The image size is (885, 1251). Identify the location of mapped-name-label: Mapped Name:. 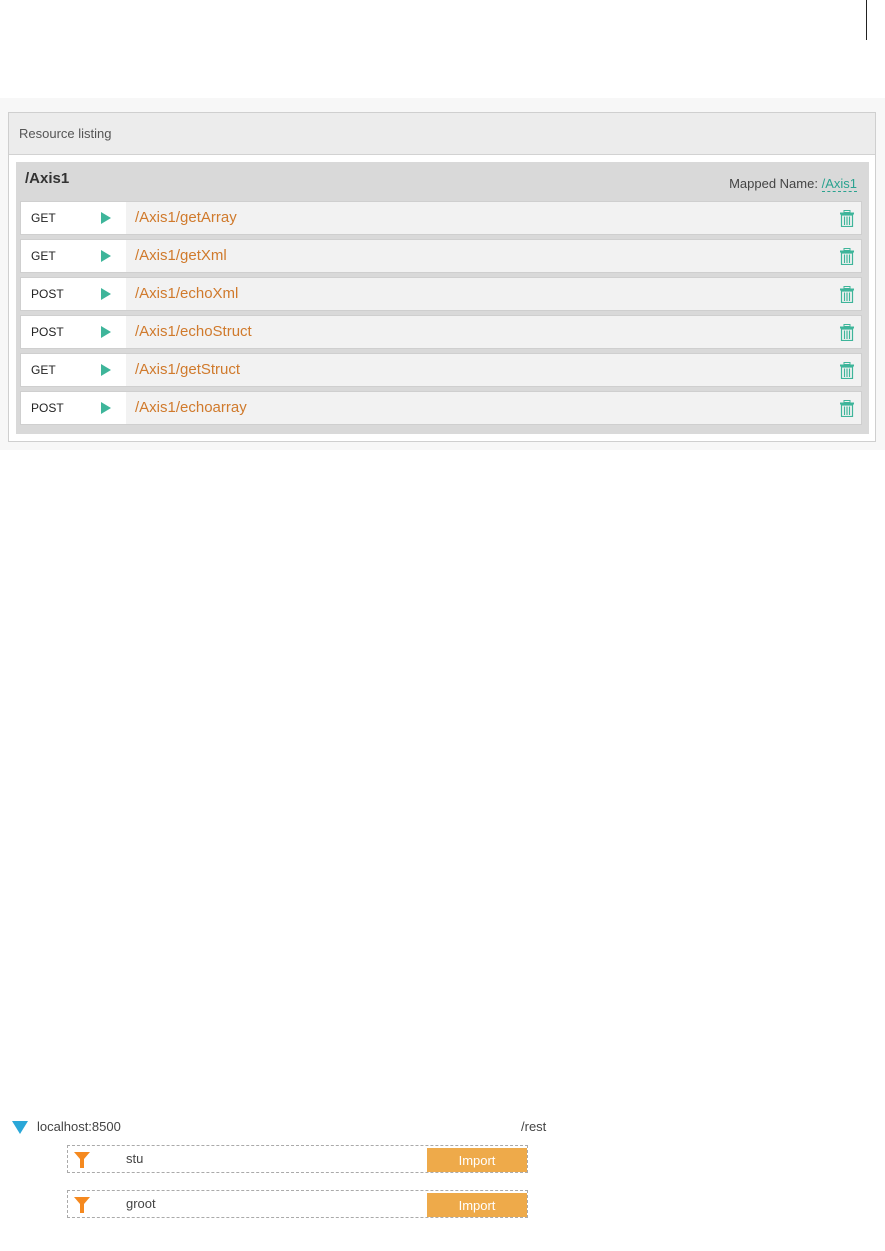
(773, 183).